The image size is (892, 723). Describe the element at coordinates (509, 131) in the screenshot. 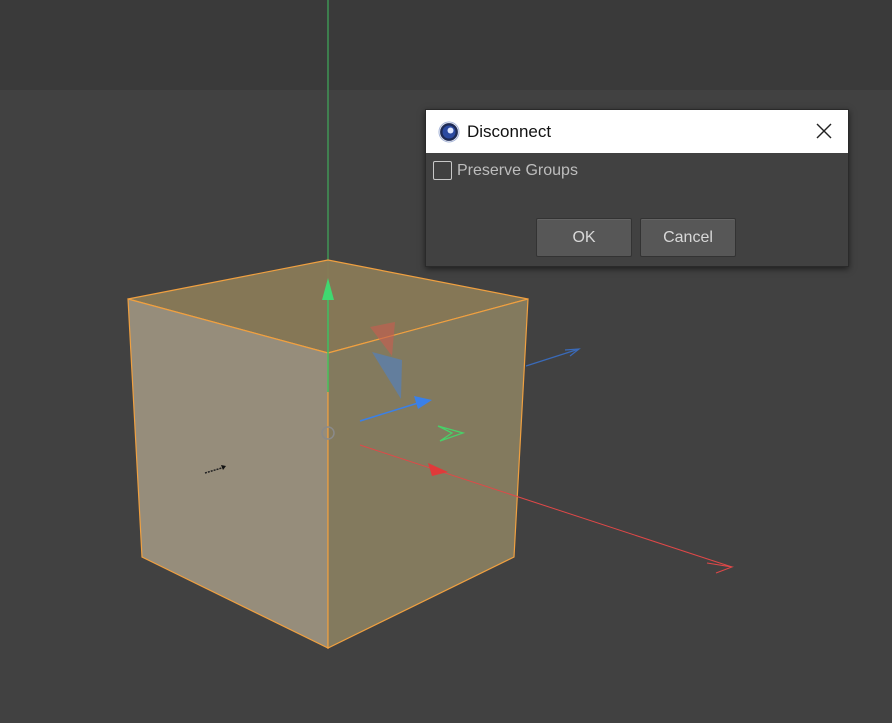

I see `dialog-title: Disconnect` at that location.